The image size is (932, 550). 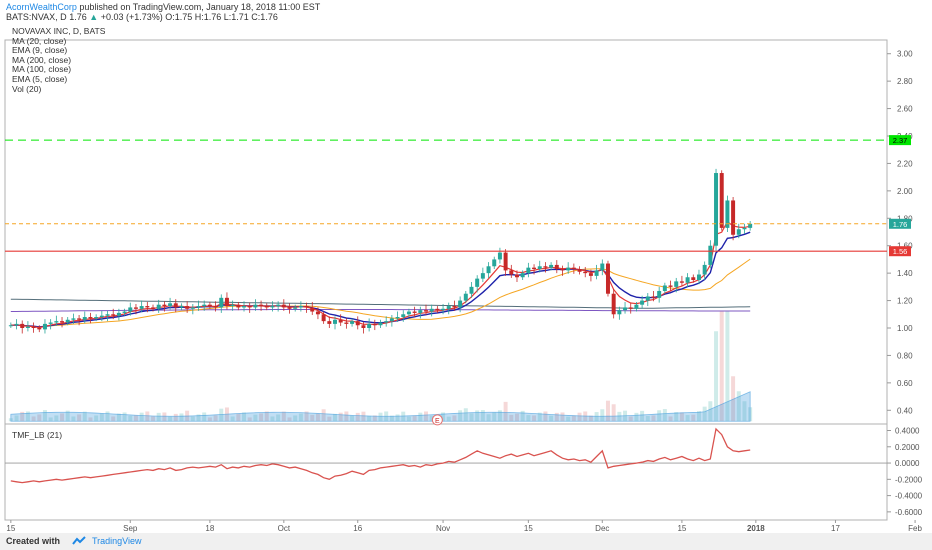 What do you see at coordinates (466, 541) in the screenshot?
I see `footer-bar: Created with TradingView` at bounding box center [466, 541].